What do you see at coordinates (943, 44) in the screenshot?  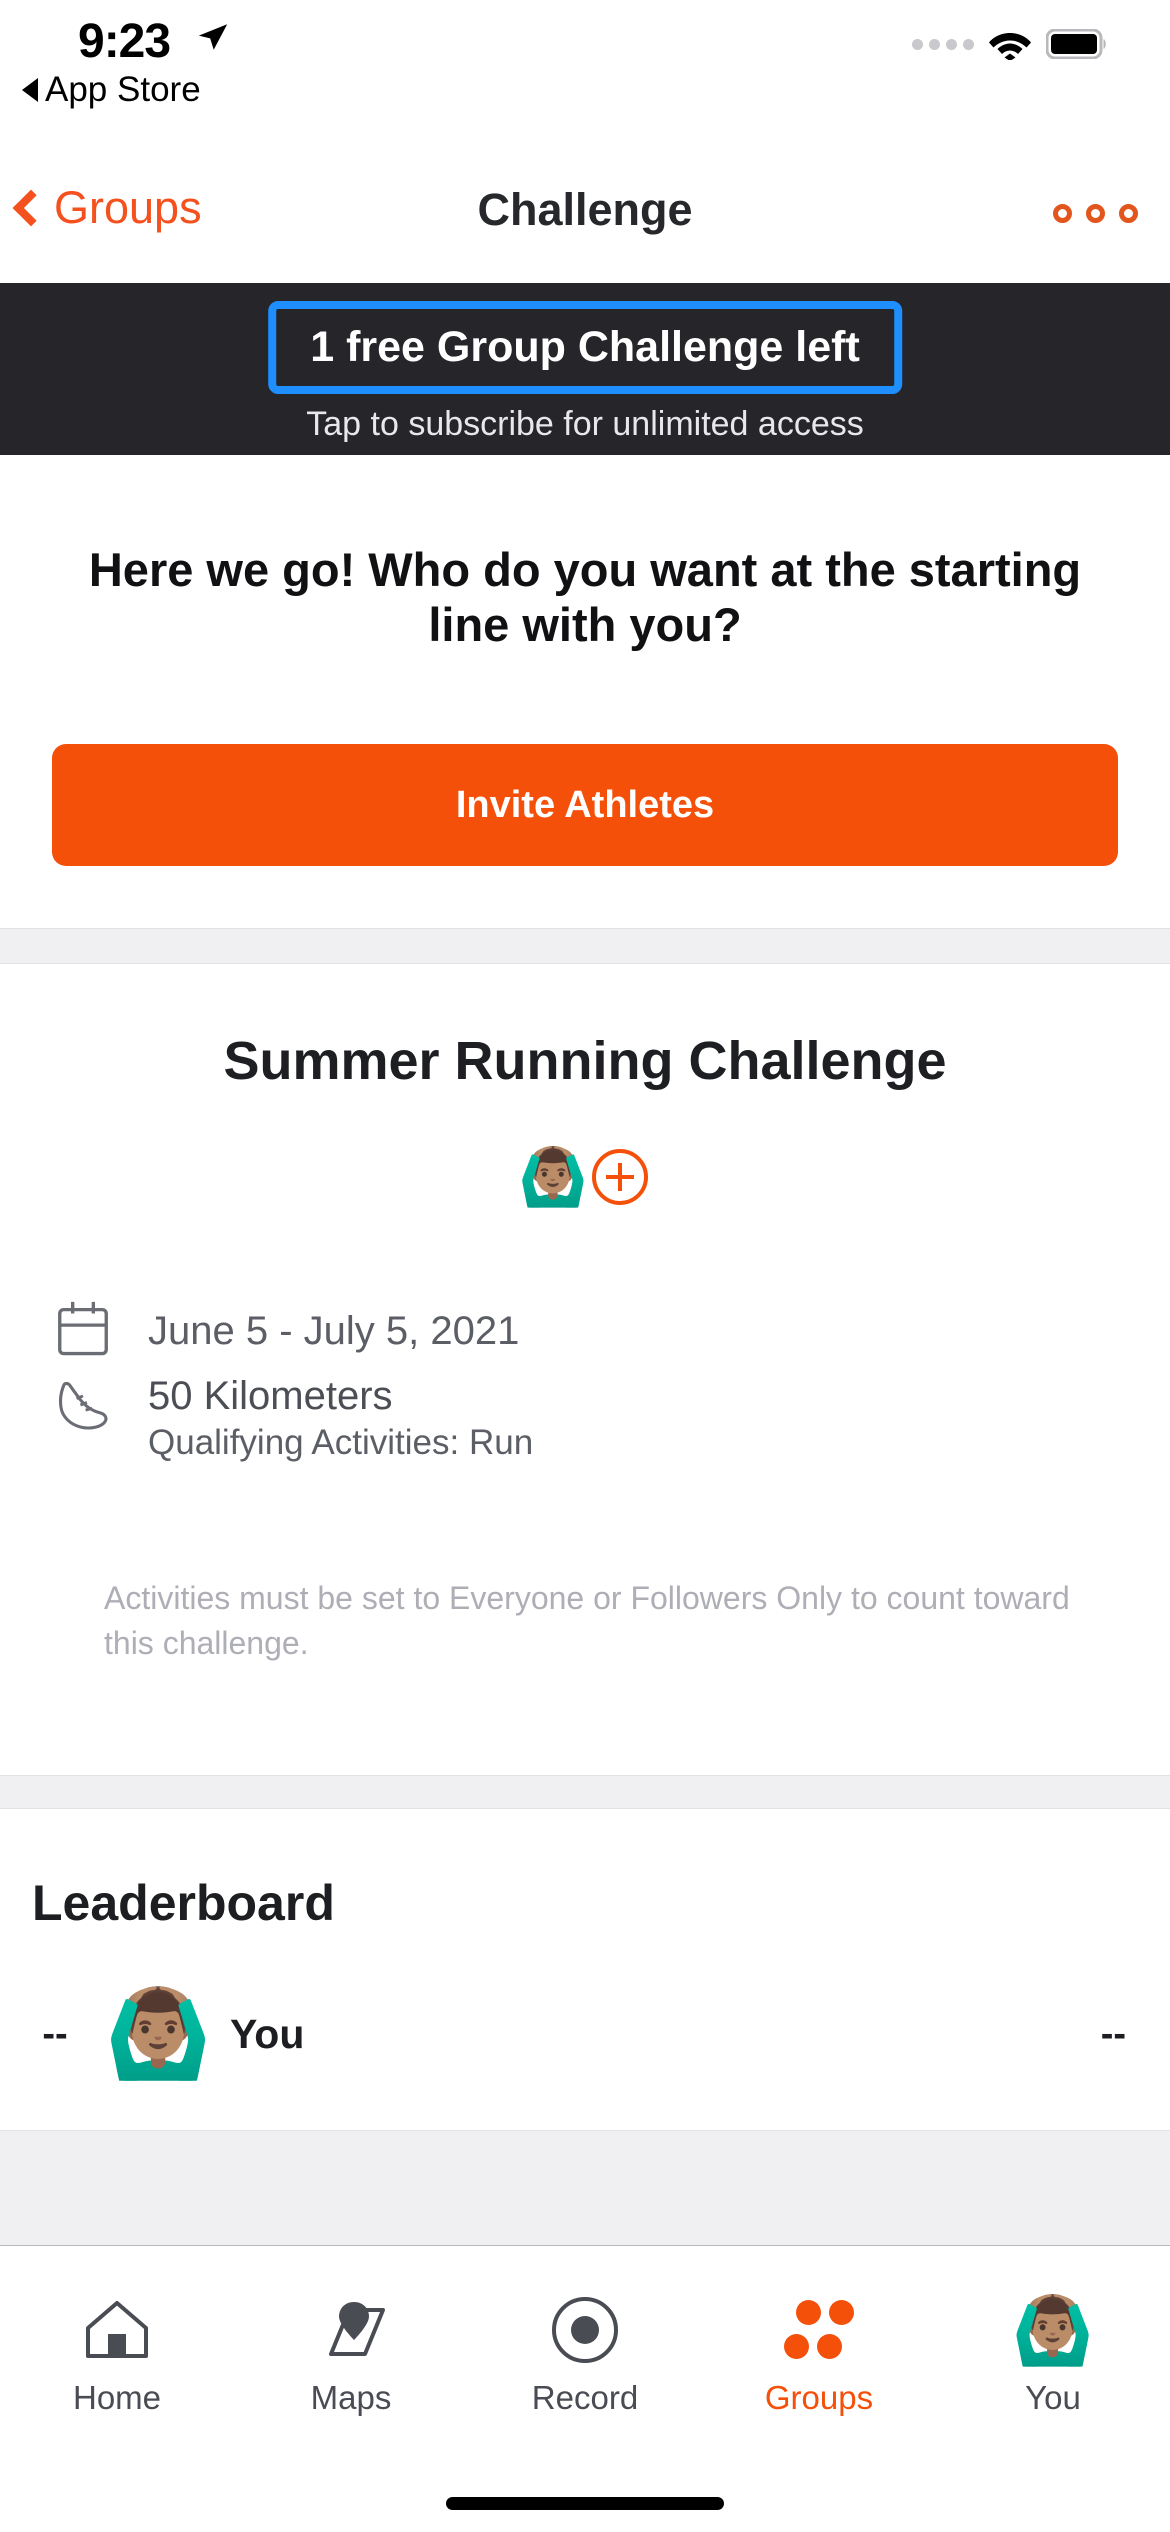 I see `cellular-dots-icon` at bounding box center [943, 44].